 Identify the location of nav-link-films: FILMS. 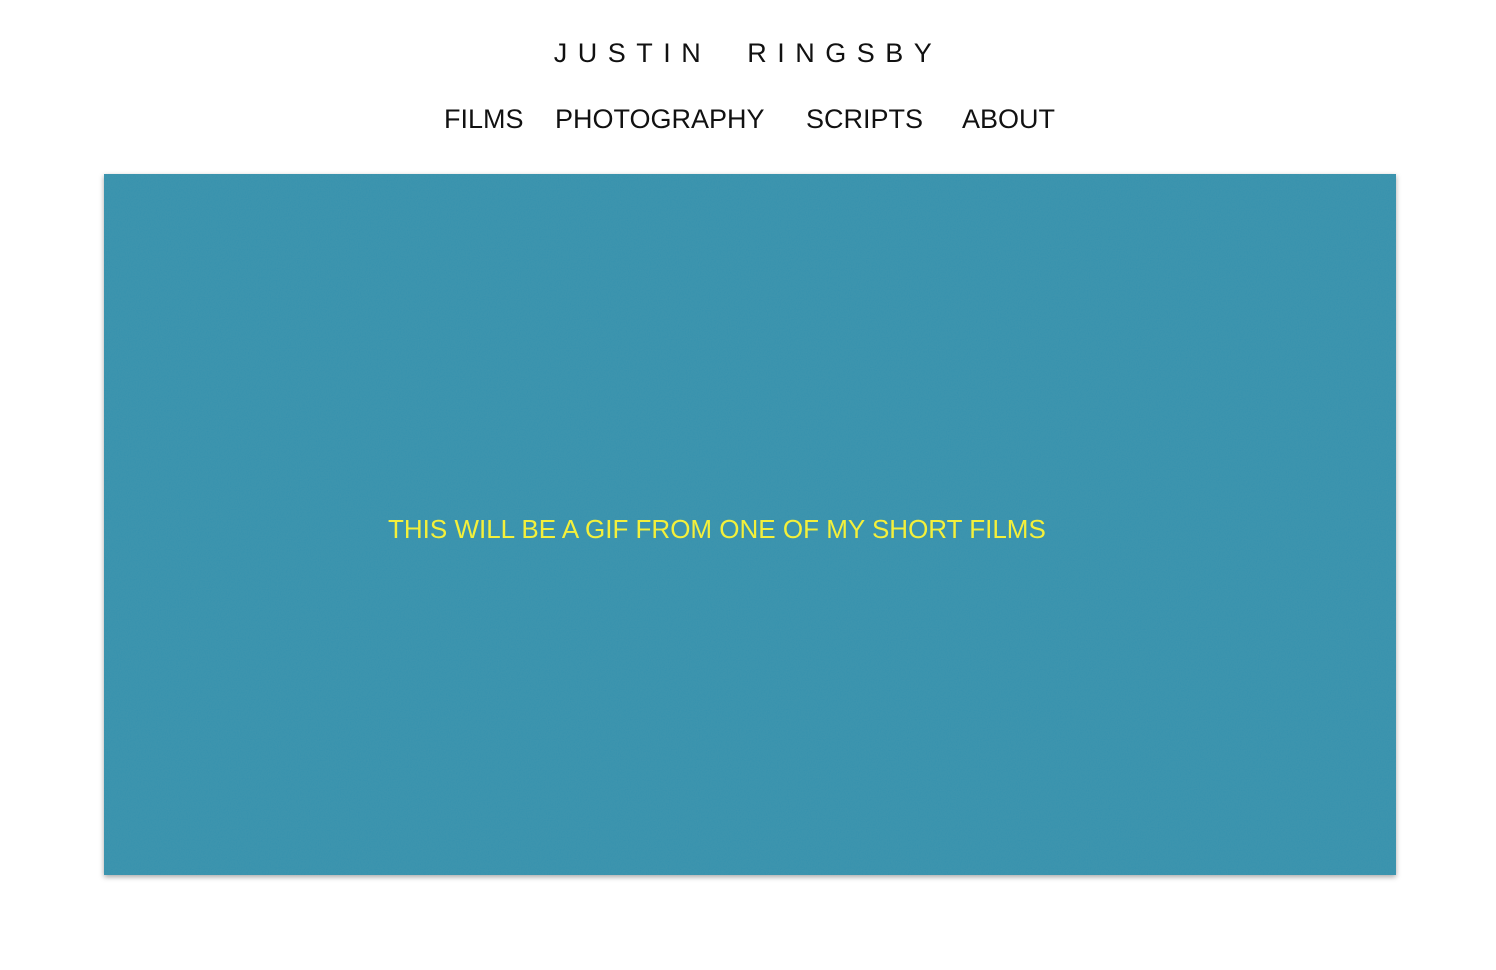
(484, 119).